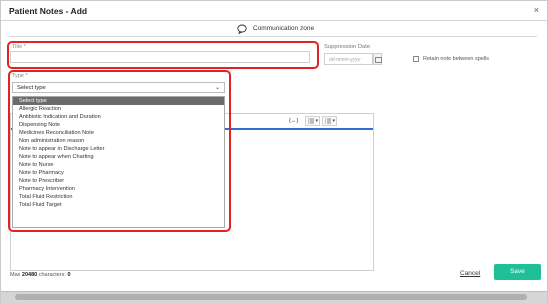  Describe the element at coordinates (347, 47) in the screenshot. I see `suppression-date-label: Suppression Date` at that location.